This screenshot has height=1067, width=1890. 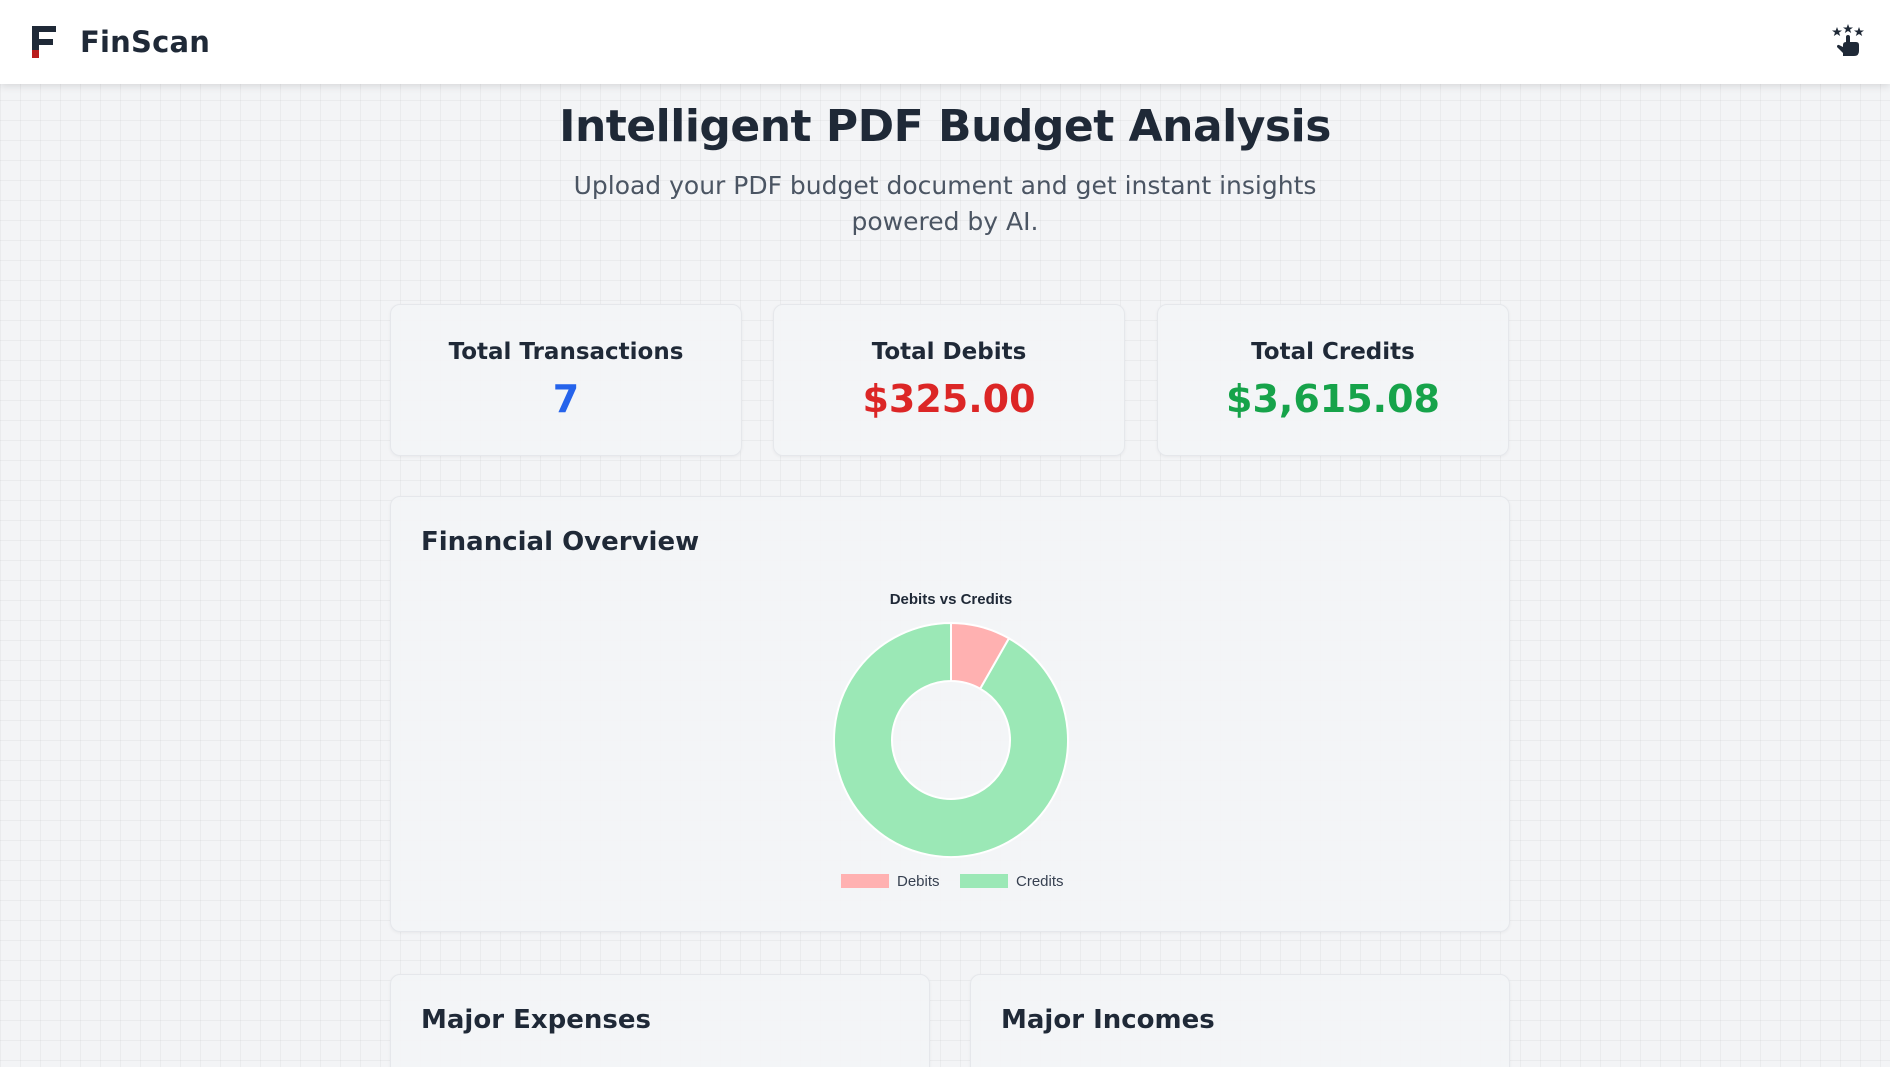 What do you see at coordinates (984, 881) in the screenshot?
I see `legend-swatch-credits` at bounding box center [984, 881].